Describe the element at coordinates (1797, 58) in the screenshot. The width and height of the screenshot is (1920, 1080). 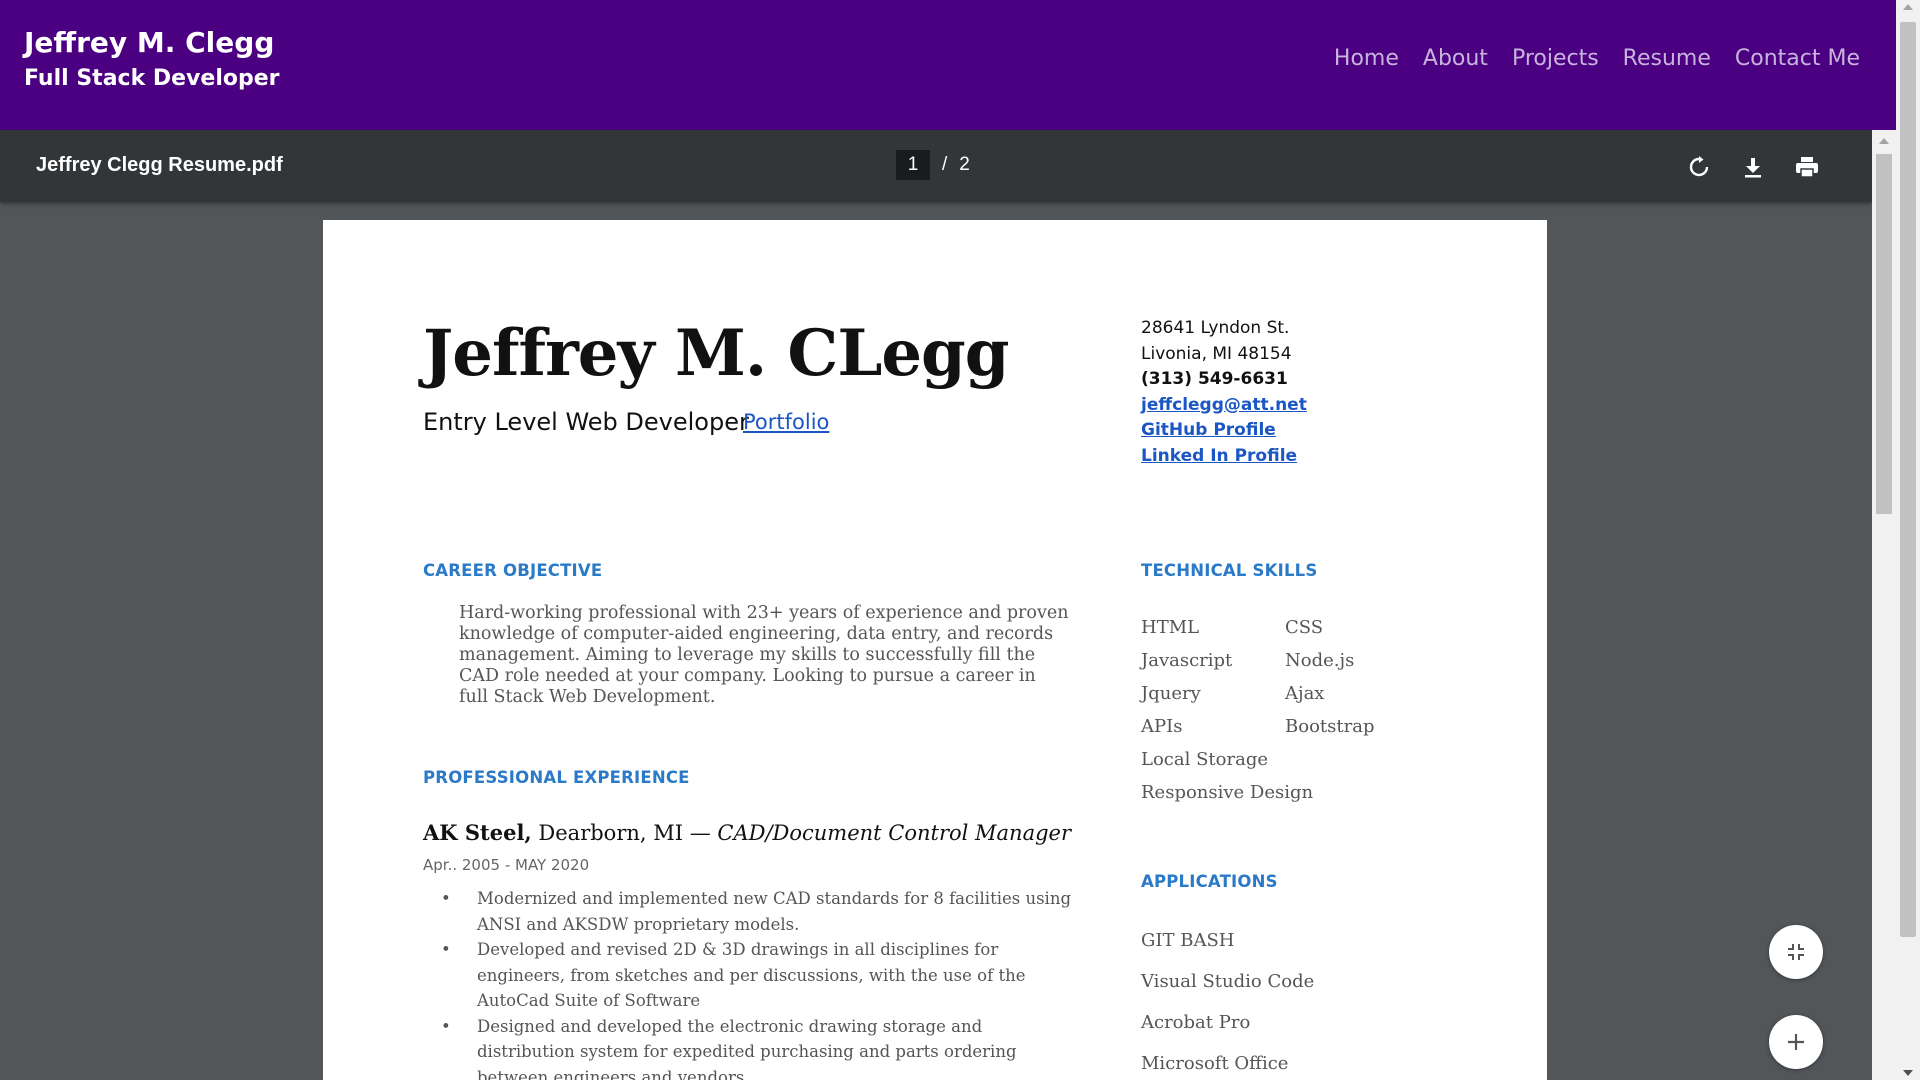
I see `nav-contact-me: Contact Me` at that location.